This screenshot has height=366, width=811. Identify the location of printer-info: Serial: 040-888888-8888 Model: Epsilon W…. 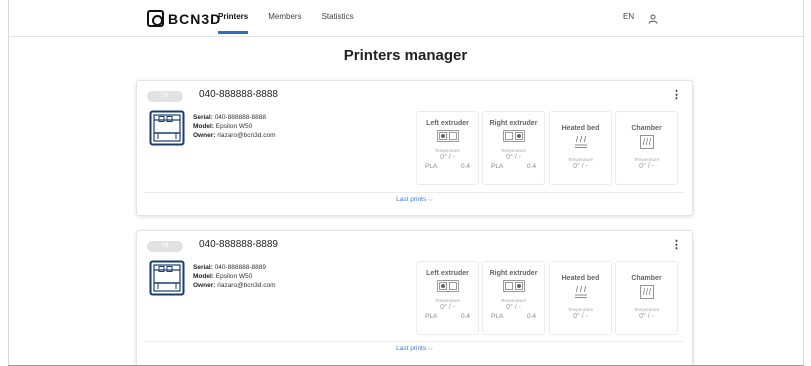
(234, 126).